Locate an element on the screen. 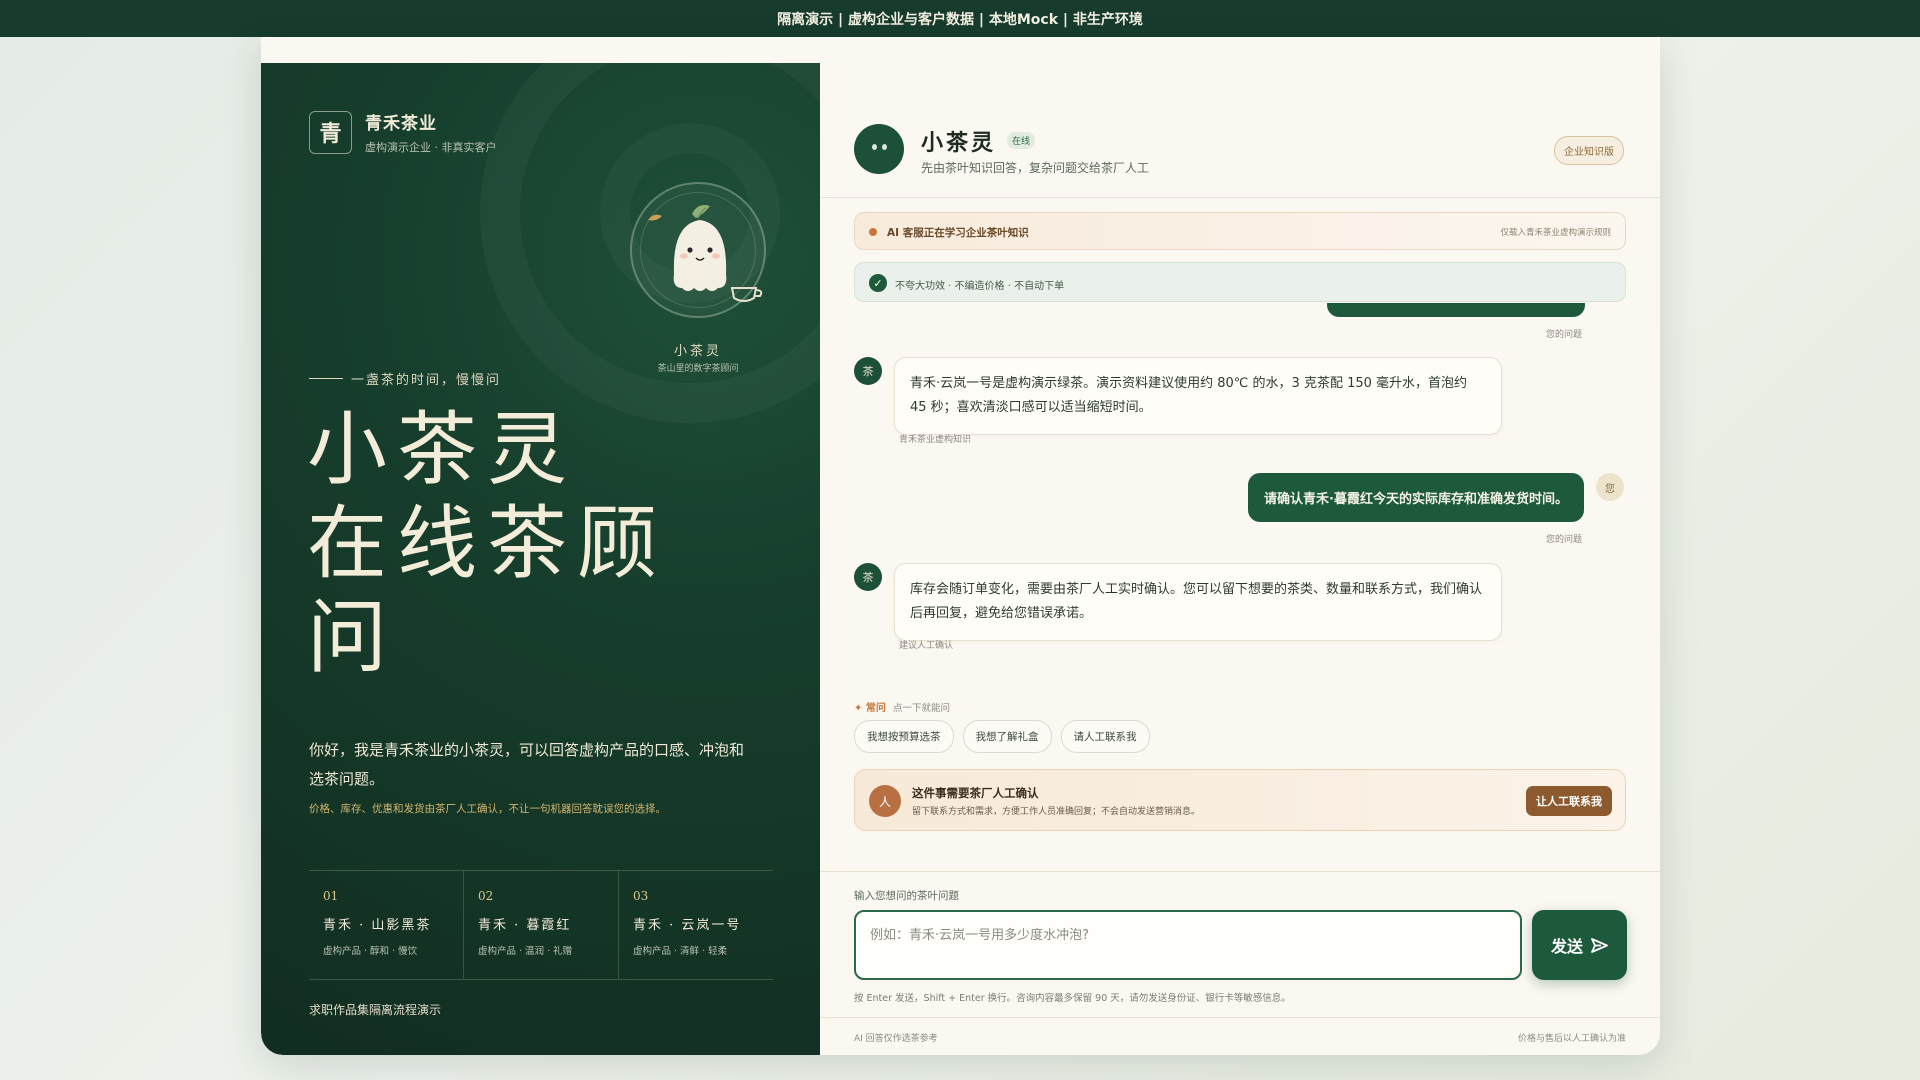 Image resolution: width=1920 pixels, height=1080 pixels. mascot-name: 小茶灵 is located at coordinates (697, 351).